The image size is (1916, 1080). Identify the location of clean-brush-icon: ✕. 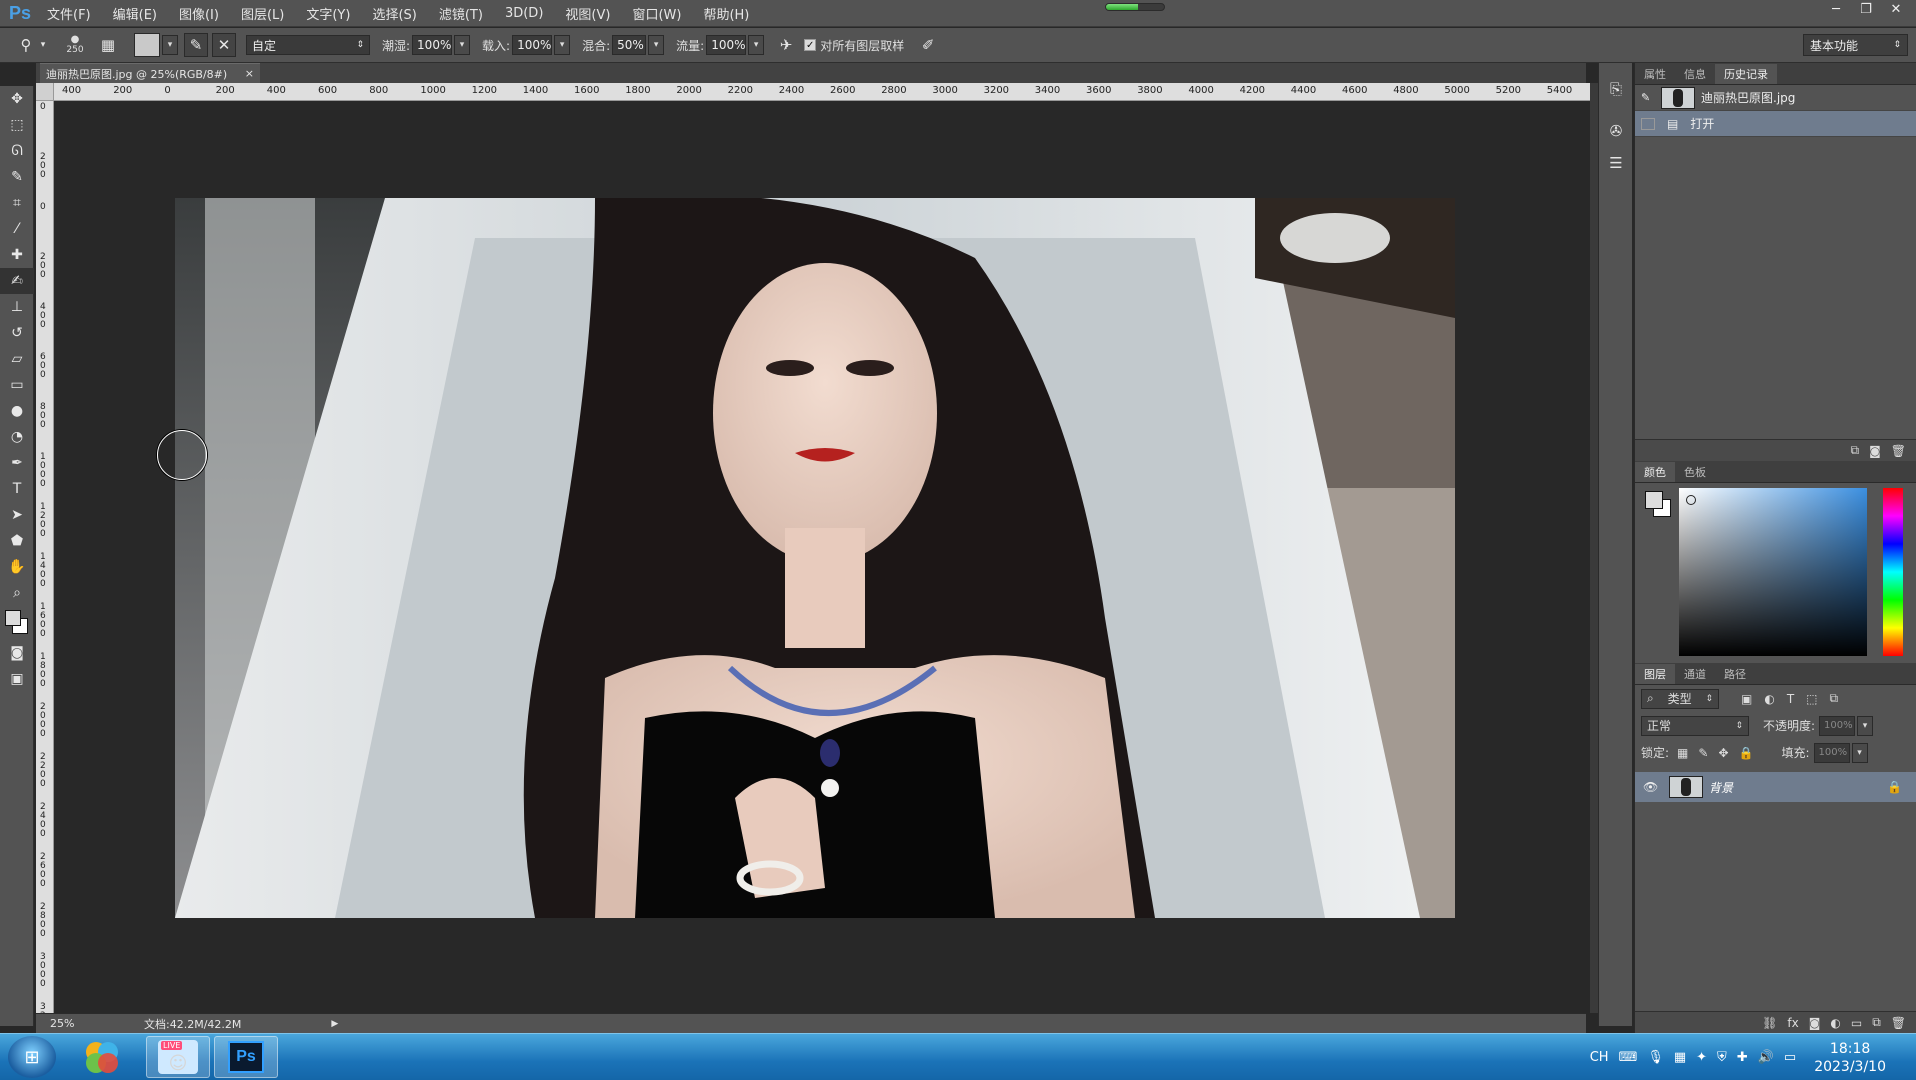
(224, 45).